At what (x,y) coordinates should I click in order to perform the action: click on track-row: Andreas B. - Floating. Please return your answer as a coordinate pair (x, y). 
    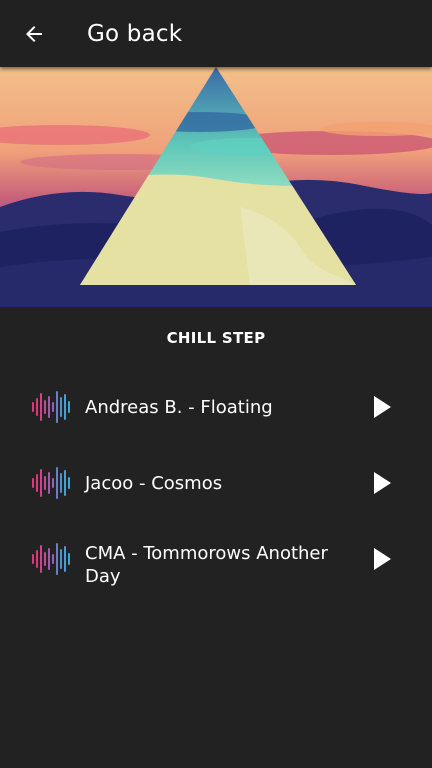
    Looking at the image, I should click on (216, 407).